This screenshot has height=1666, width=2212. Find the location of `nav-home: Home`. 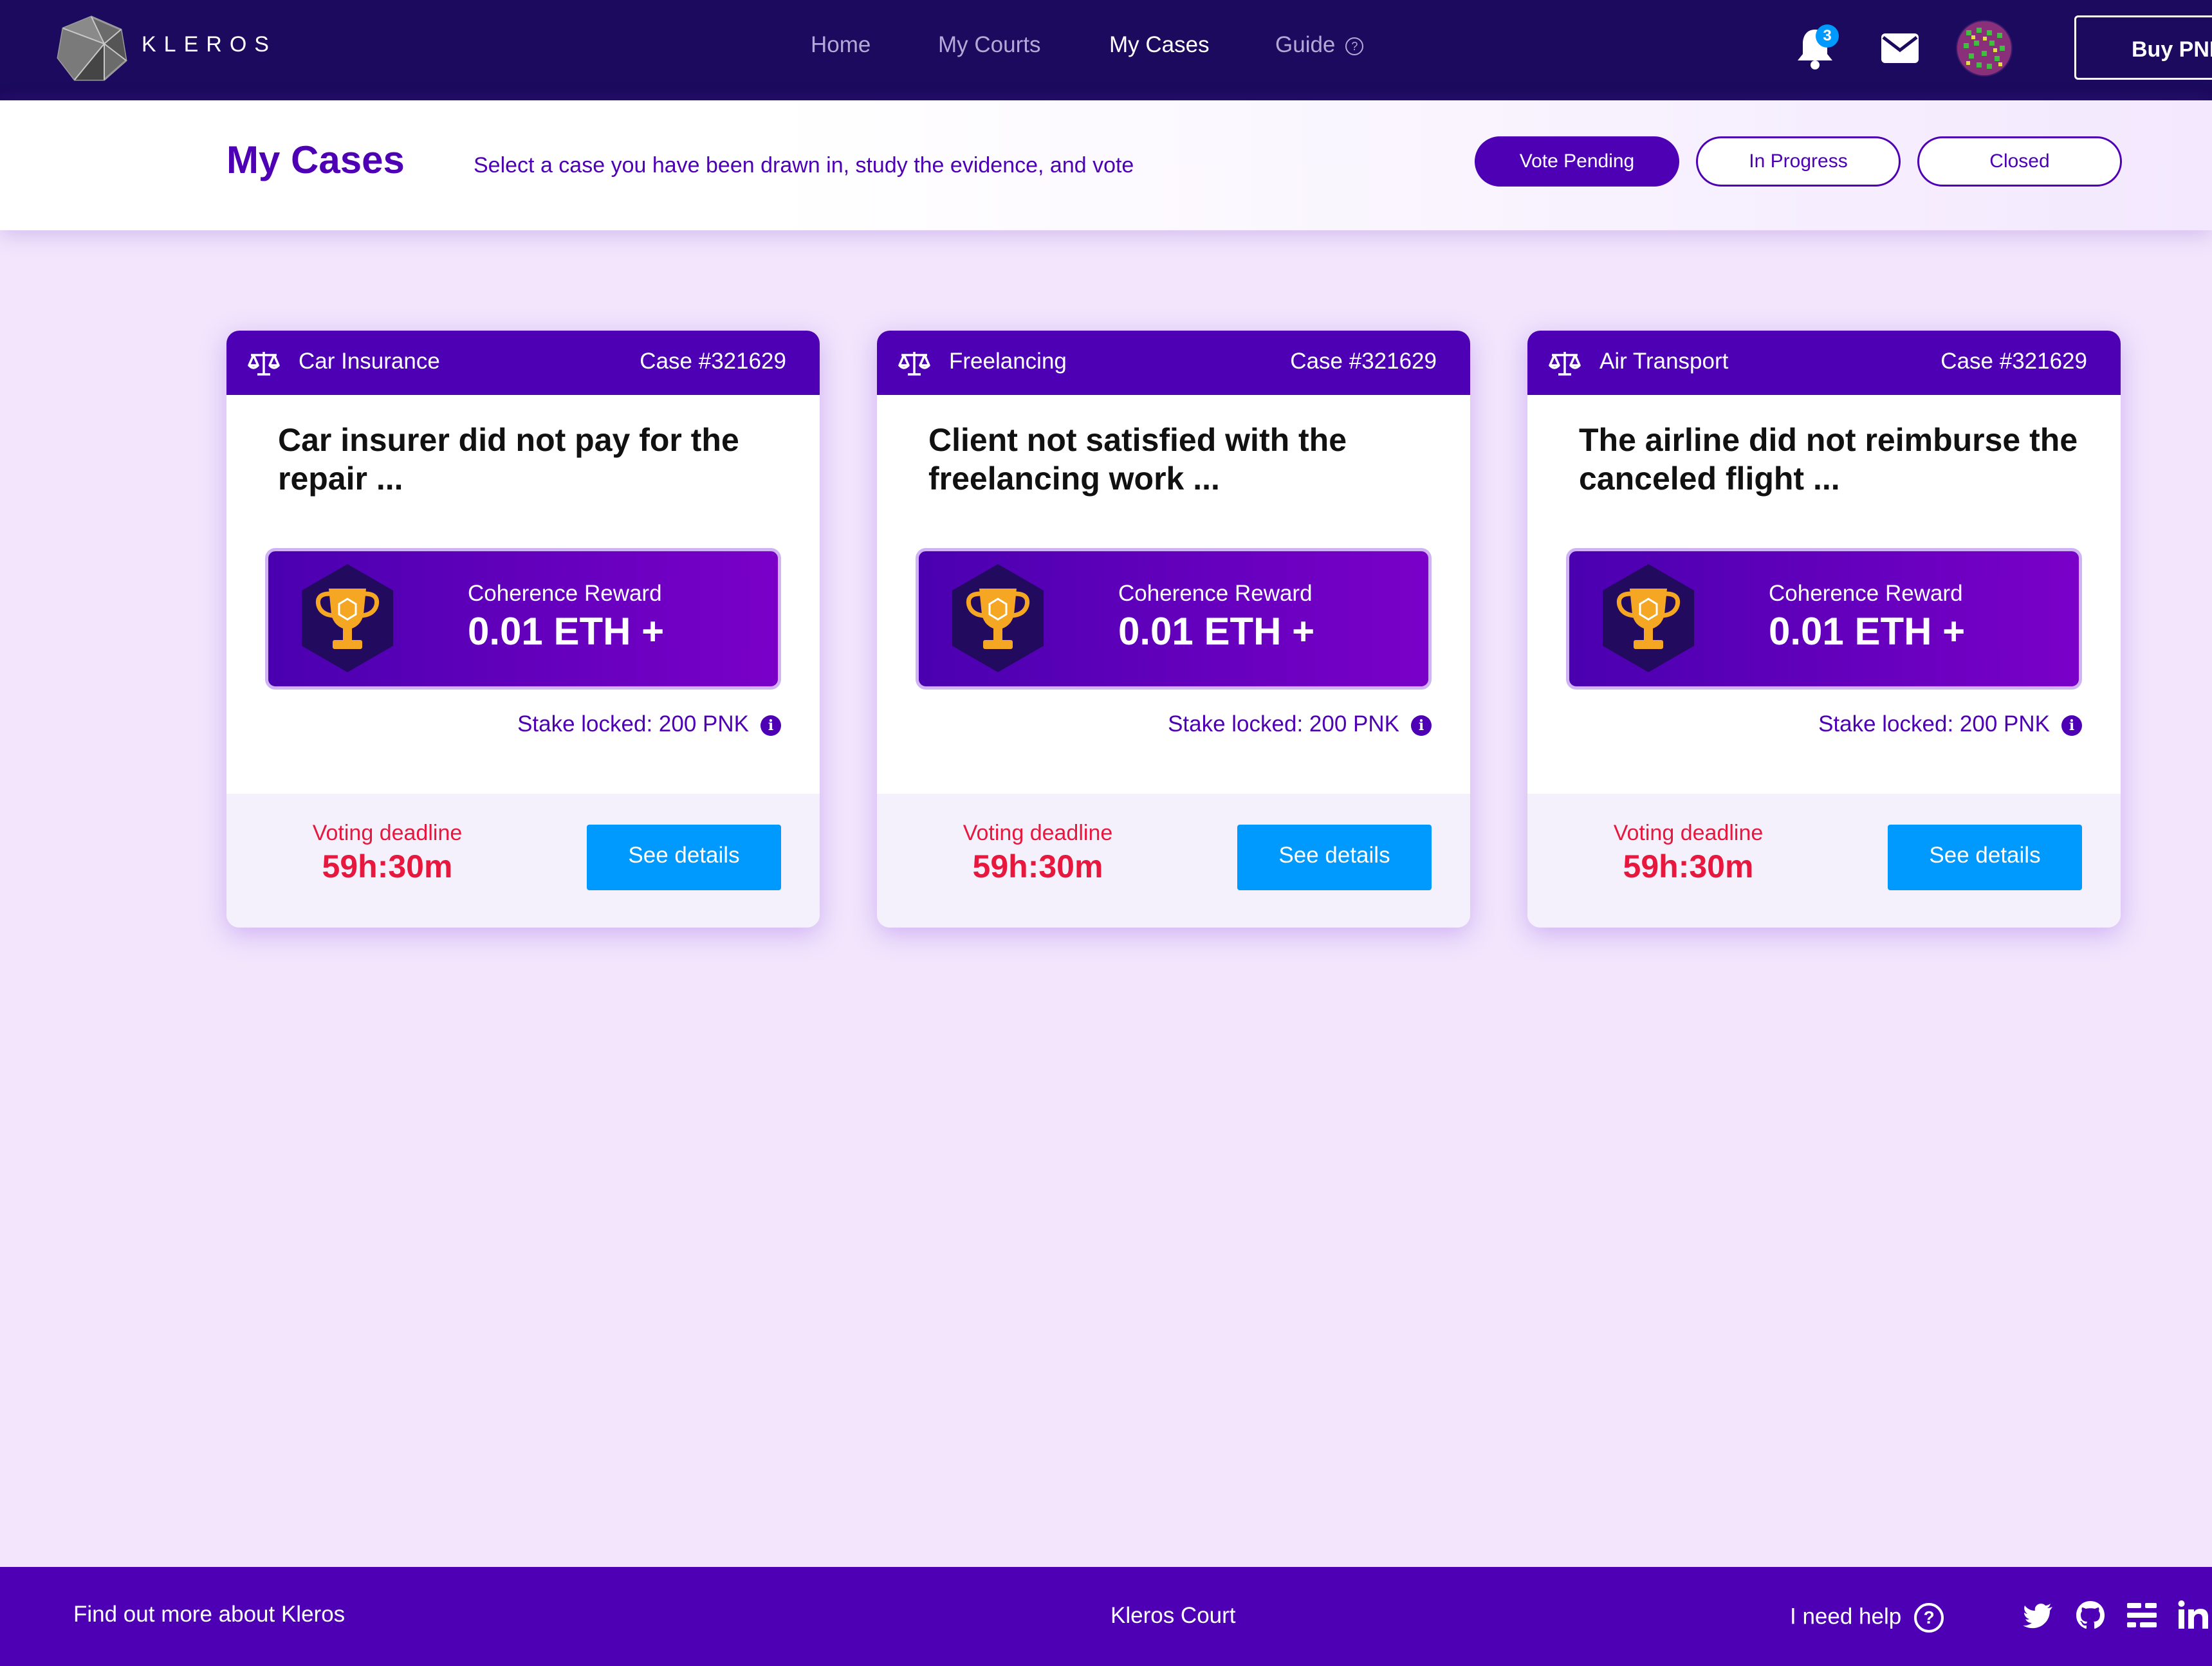

nav-home: Home is located at coordinates (841, 45).